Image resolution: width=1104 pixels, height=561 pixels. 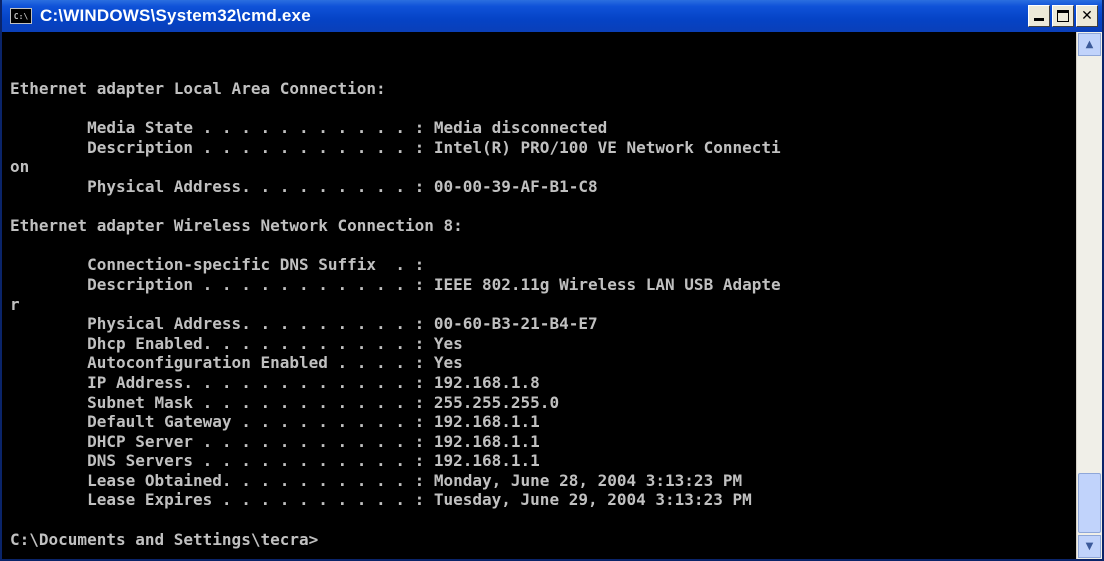 What do you see at coordinates (1089, 295) in the screenshot?
I see `vertical-scrollbar: ▲ ▼` at bounding box center [1089, 295].